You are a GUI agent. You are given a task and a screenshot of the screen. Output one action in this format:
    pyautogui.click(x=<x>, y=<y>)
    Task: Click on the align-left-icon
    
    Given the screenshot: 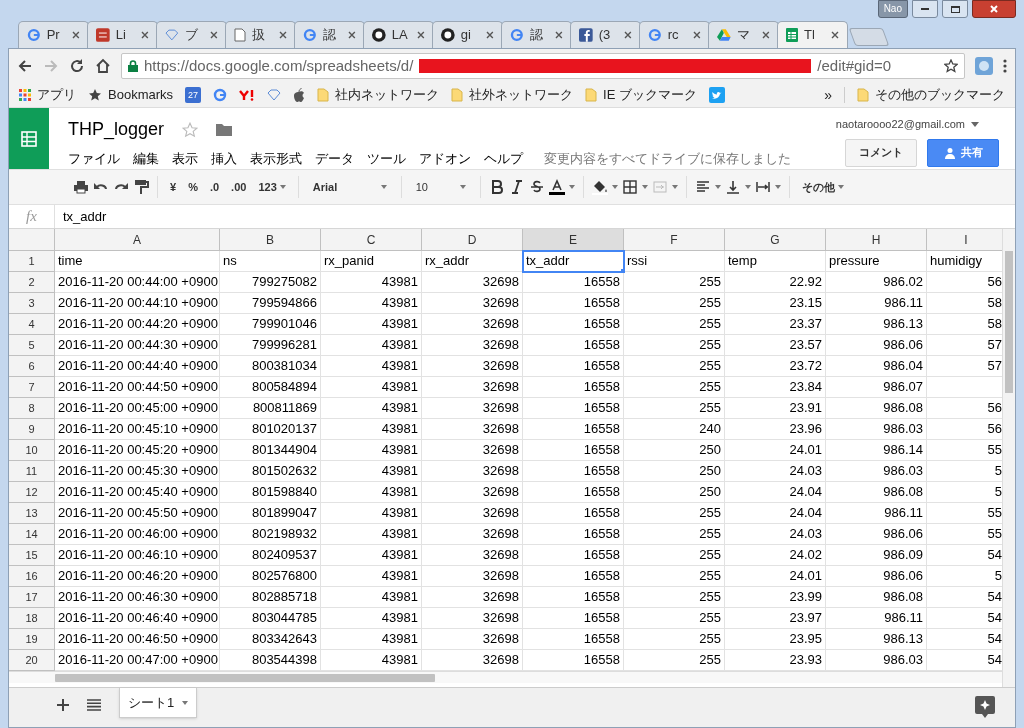 What is the action you would take?
    pyautogui.click(x=702, y=187)
    